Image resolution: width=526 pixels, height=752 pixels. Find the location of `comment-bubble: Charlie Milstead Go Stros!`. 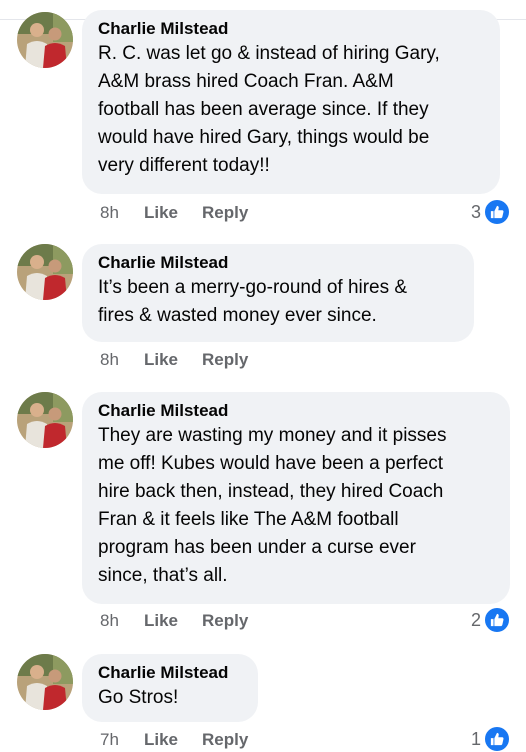

comment-bubble: Charlie Milstead Go Stros! is located at coordinates (170, 688).